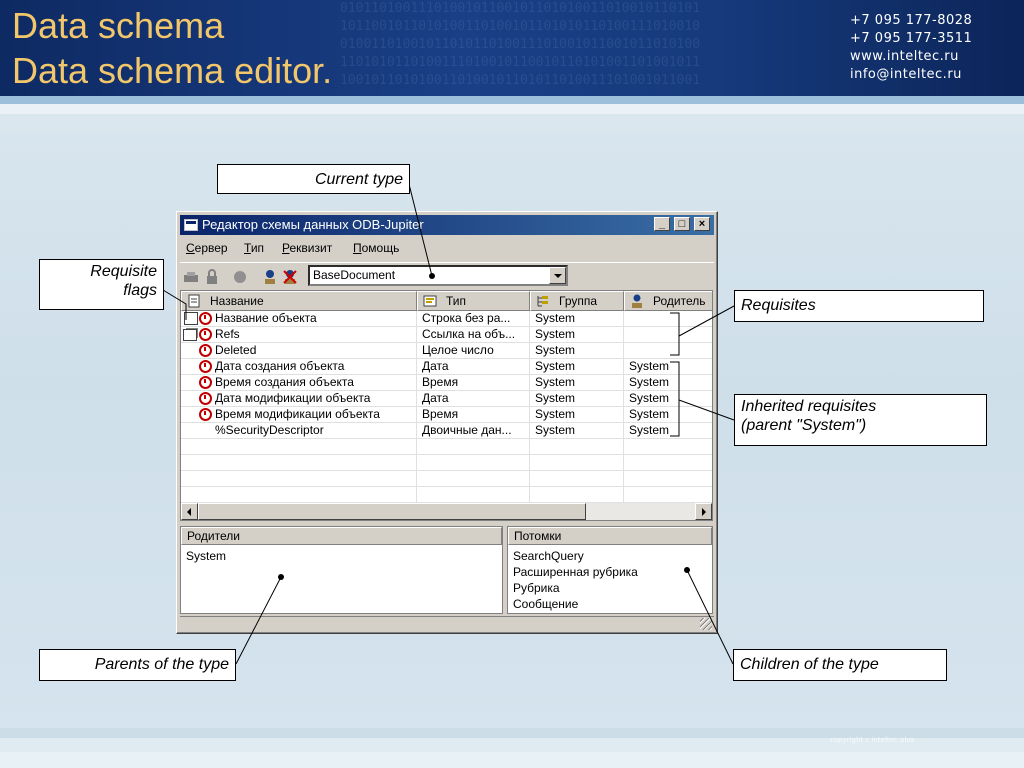 The width and height of the screenshot is (1024, 768). I want to click on callout-children: Children of the type, so click(840, 665).